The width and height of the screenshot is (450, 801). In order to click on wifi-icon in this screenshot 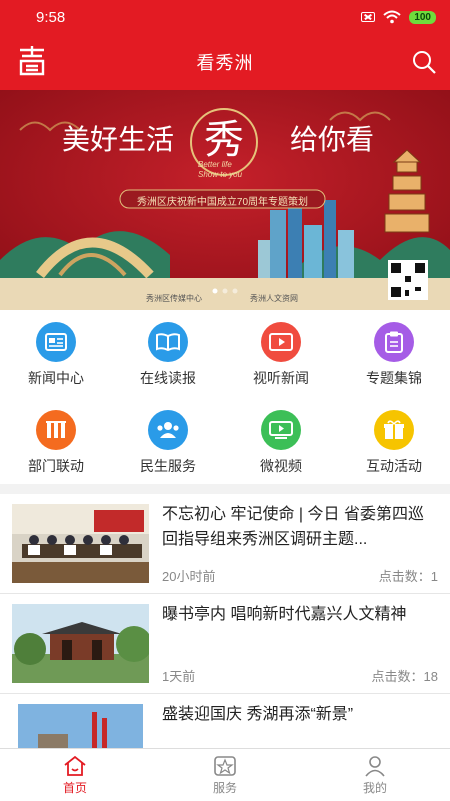, I will do `click(392, 17)`.